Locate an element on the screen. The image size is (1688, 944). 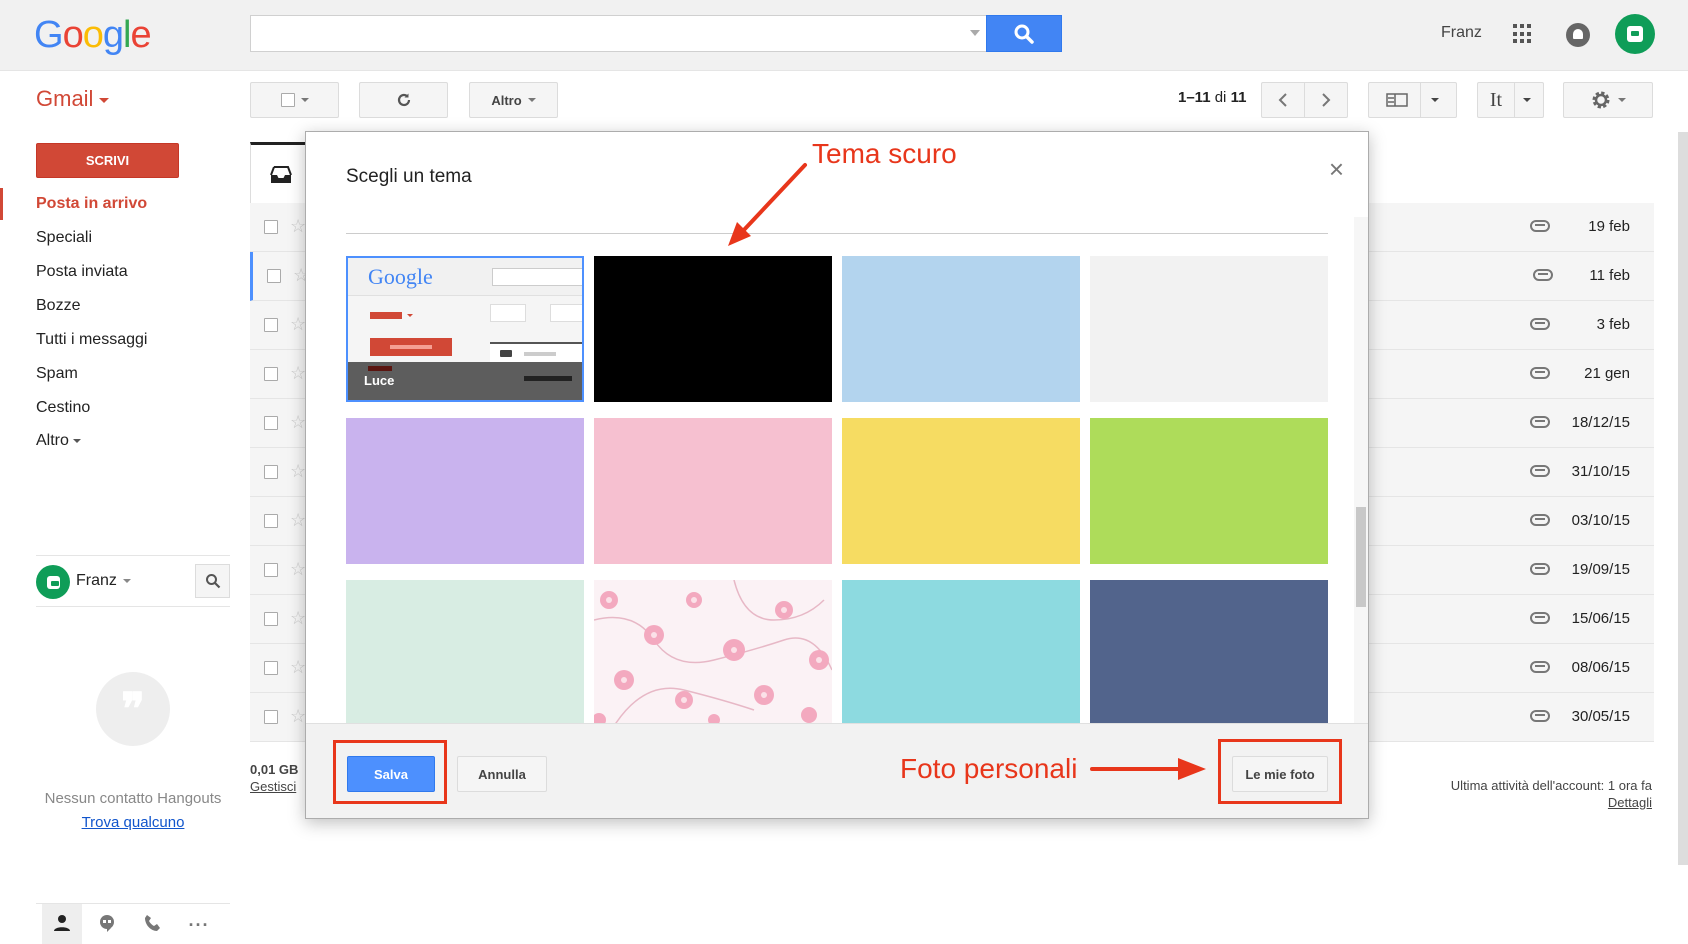
nav-drafts: Bozze is located at coordinates (58, 306).